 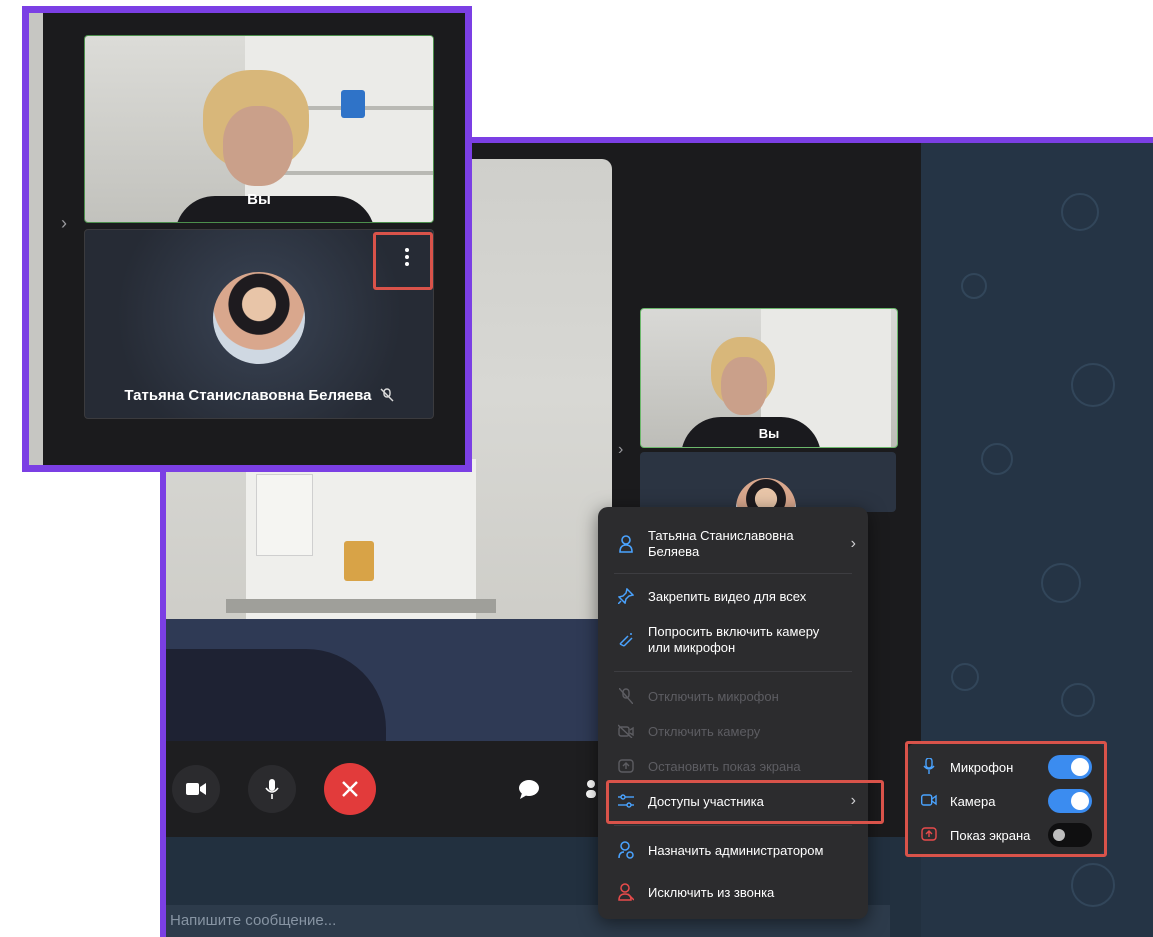 I want to click on chat-toggle-button, so click(x=529, y=791).